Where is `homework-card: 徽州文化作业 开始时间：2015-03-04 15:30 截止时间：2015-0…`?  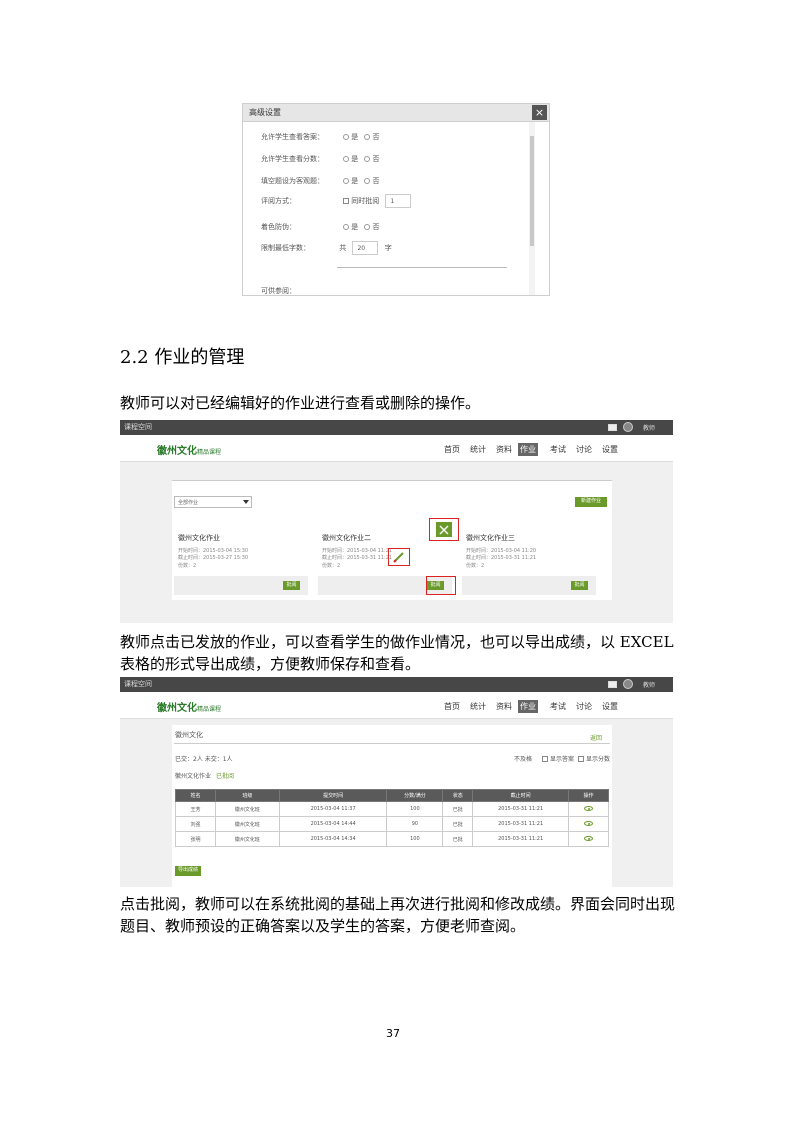
homework-card: 徽州文化作业 开始时间：2015-03-04 15:30 截止时间：2015-0… is located at coordinates (241, 558).